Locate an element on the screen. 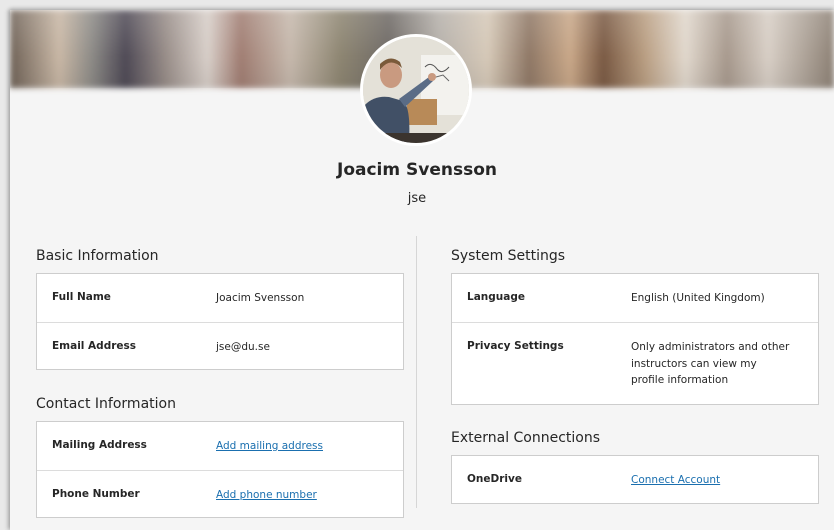 Image resolution: width=834 pixels, height=530 pixels. contact-information-heading: Contact Information is located at coordinates (106, 404).